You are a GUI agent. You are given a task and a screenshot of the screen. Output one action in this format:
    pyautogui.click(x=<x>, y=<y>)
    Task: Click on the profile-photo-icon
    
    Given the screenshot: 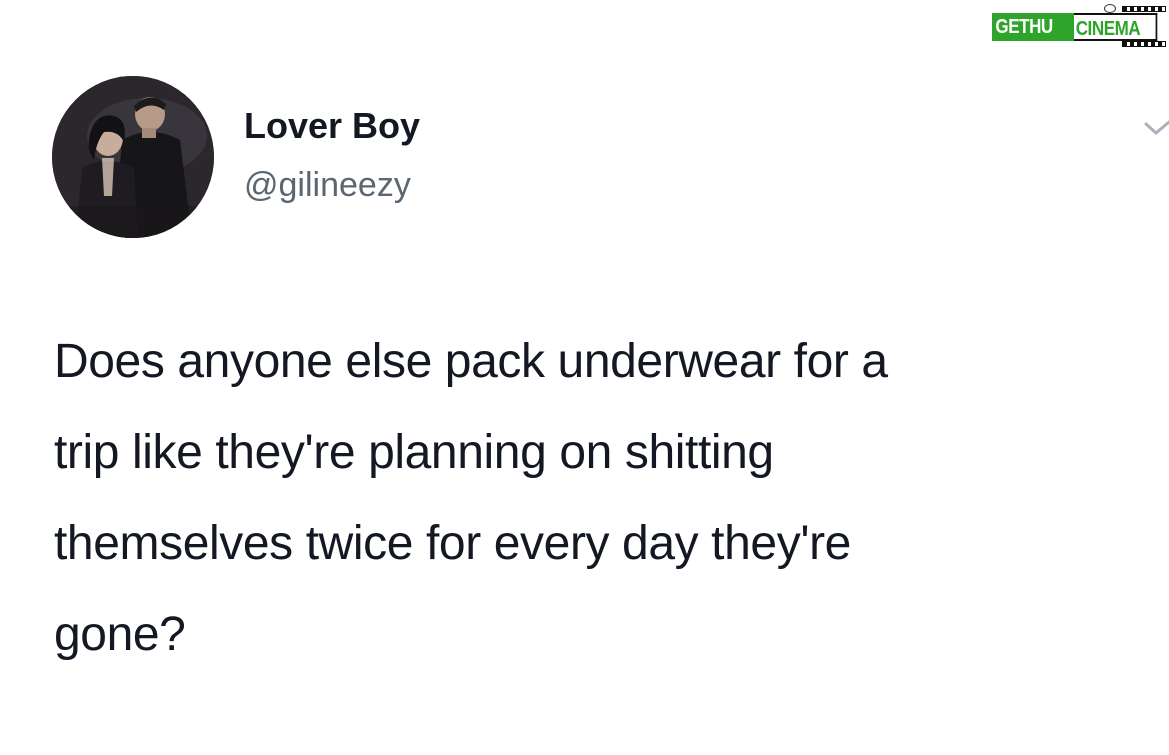 What is the action you would take?
    pyautogui.click(x=133, y=157)
    